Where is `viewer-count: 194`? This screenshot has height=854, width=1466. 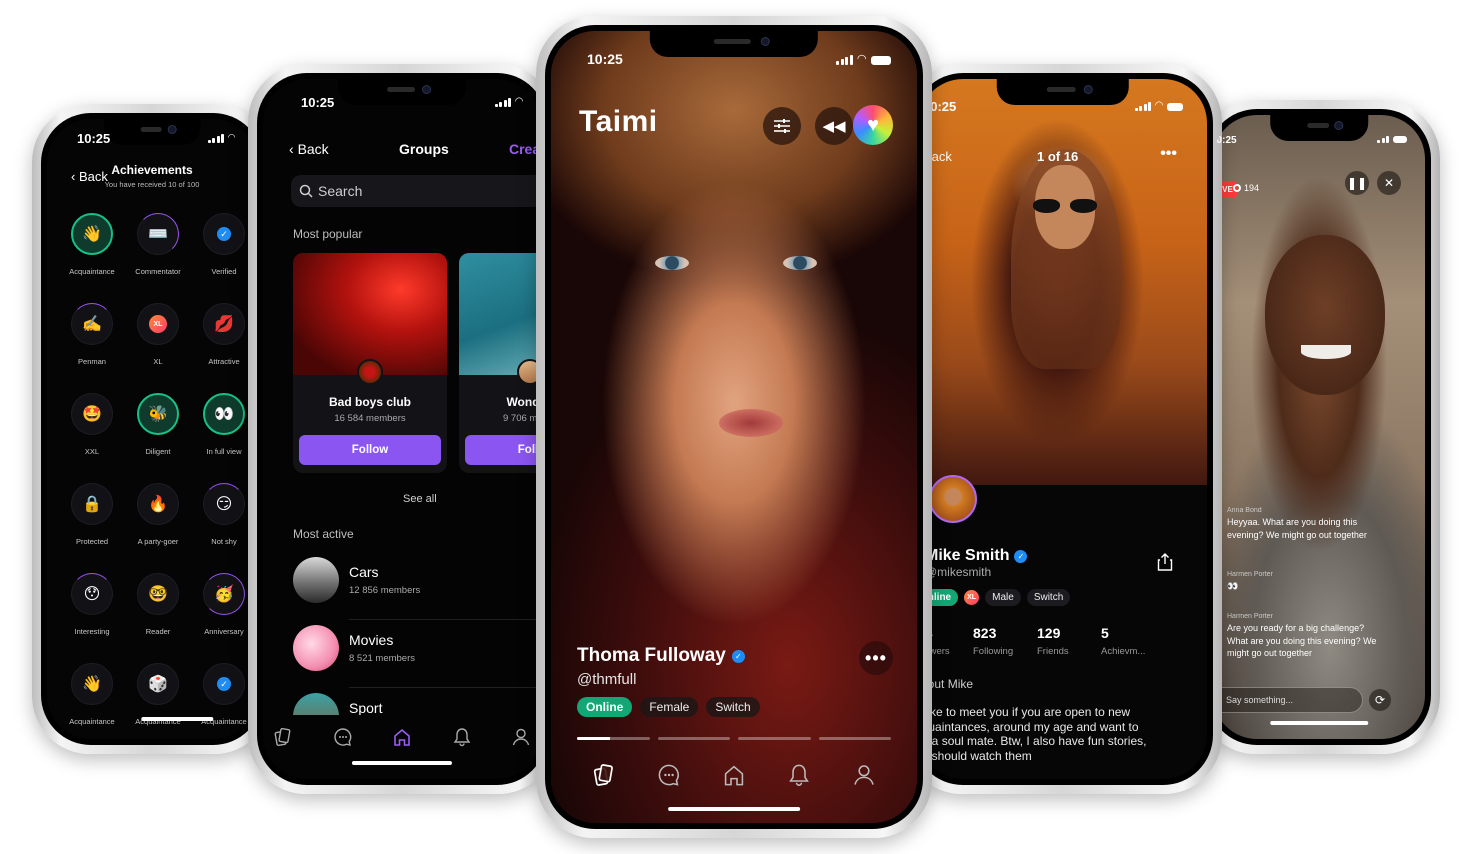
viewer-count: 194 is located at coordinates (1246, 188).